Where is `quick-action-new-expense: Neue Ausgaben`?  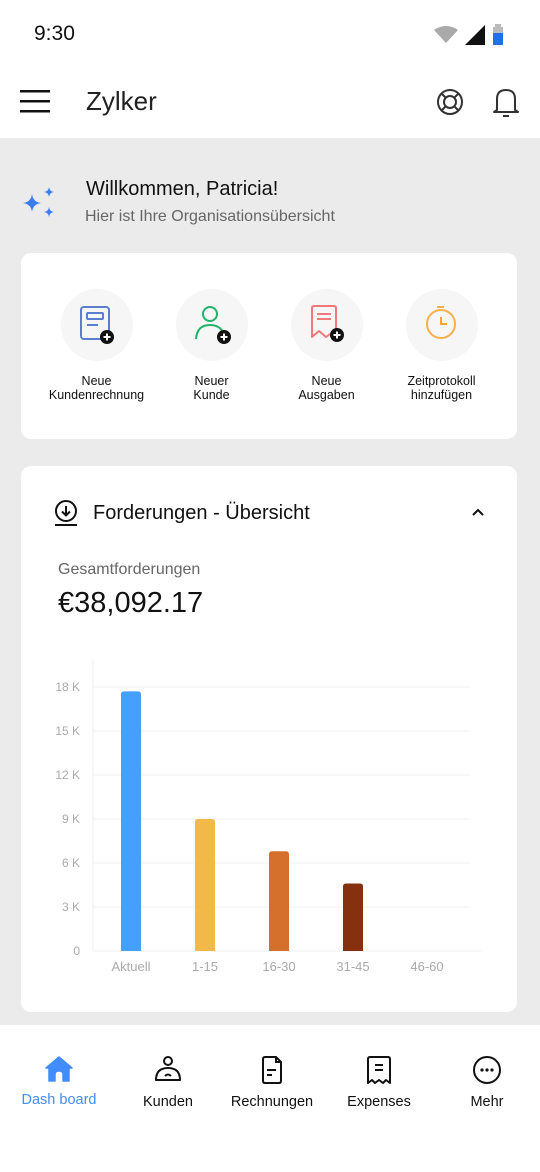 quick-action-new-expense: Neue Ausgaben is located at coordinates (326, 345).